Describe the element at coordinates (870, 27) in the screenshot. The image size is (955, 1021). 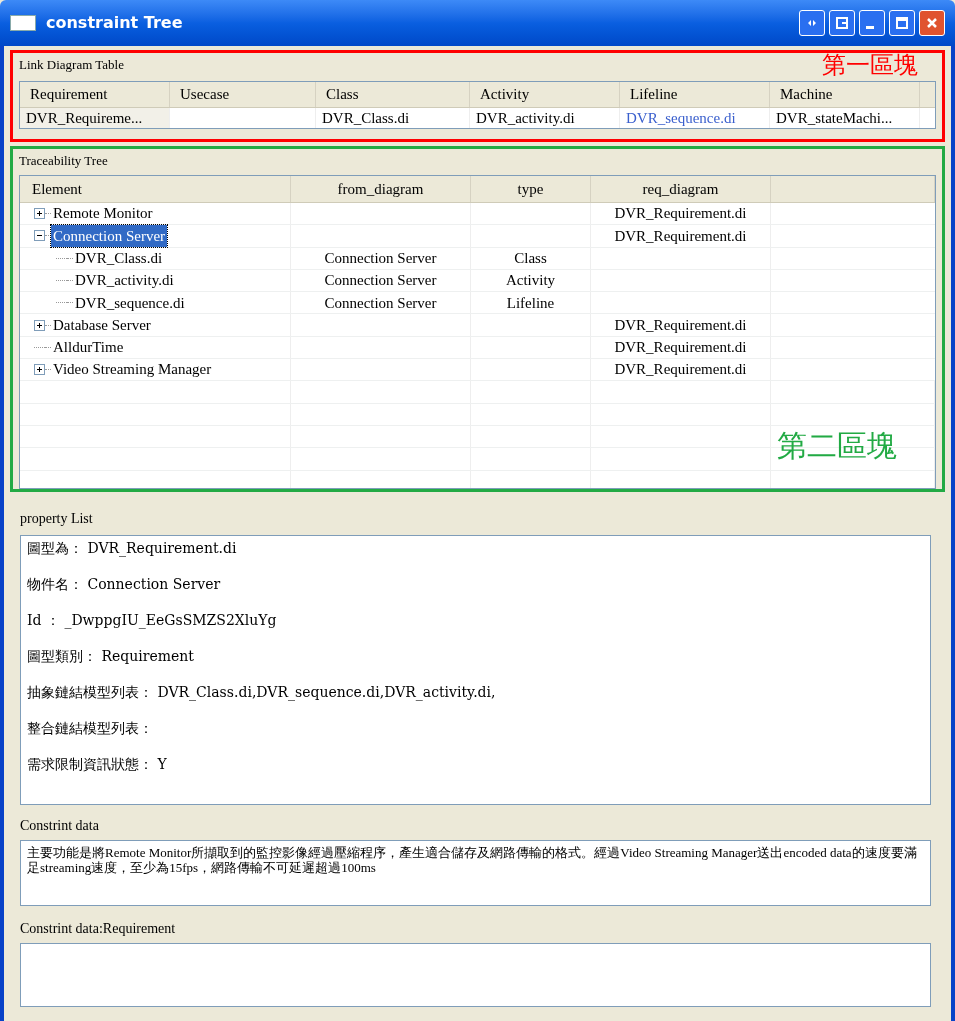
I see `minimize-icon` at that location.